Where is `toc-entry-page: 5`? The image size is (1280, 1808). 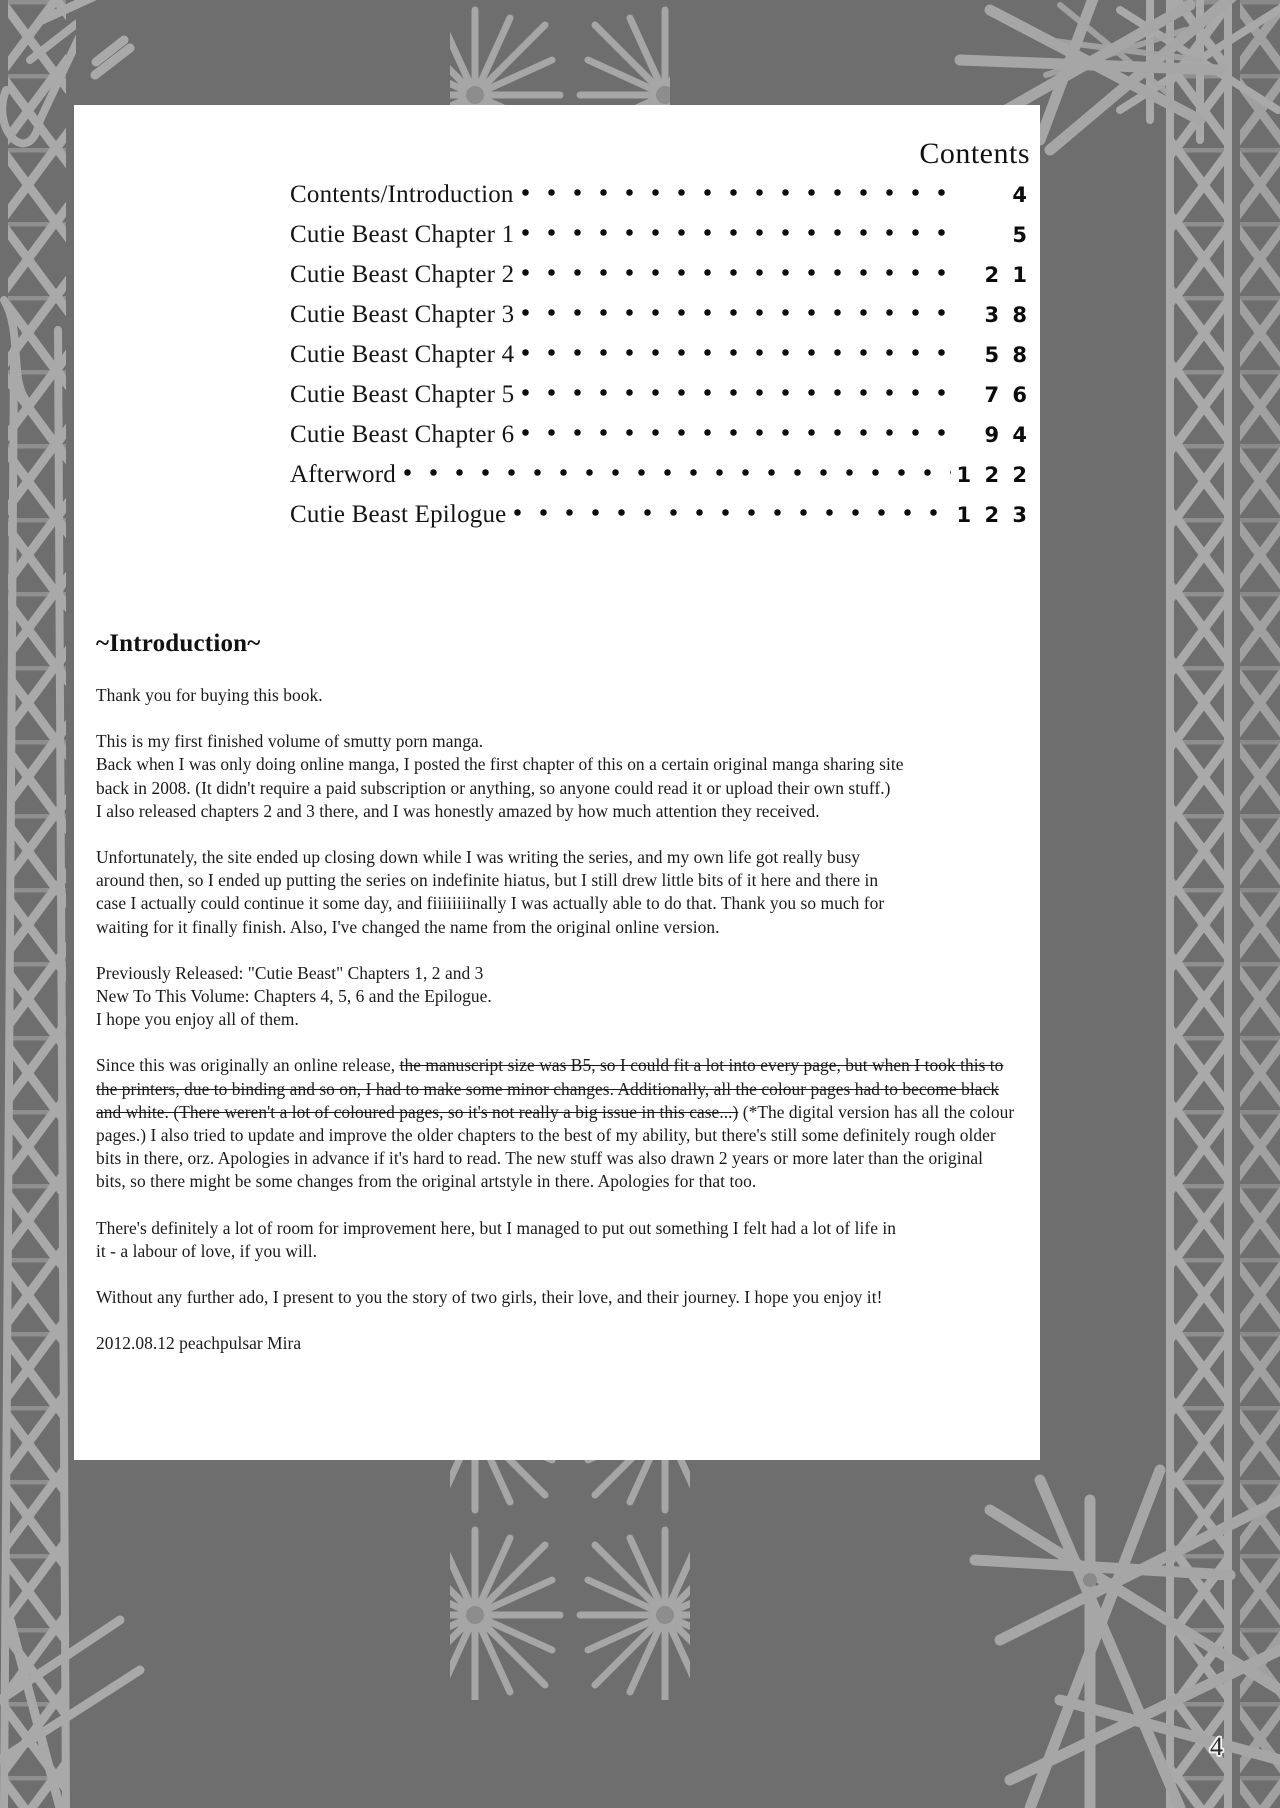
toc-entry-page: 5 is located at coordinates (1021, 235).